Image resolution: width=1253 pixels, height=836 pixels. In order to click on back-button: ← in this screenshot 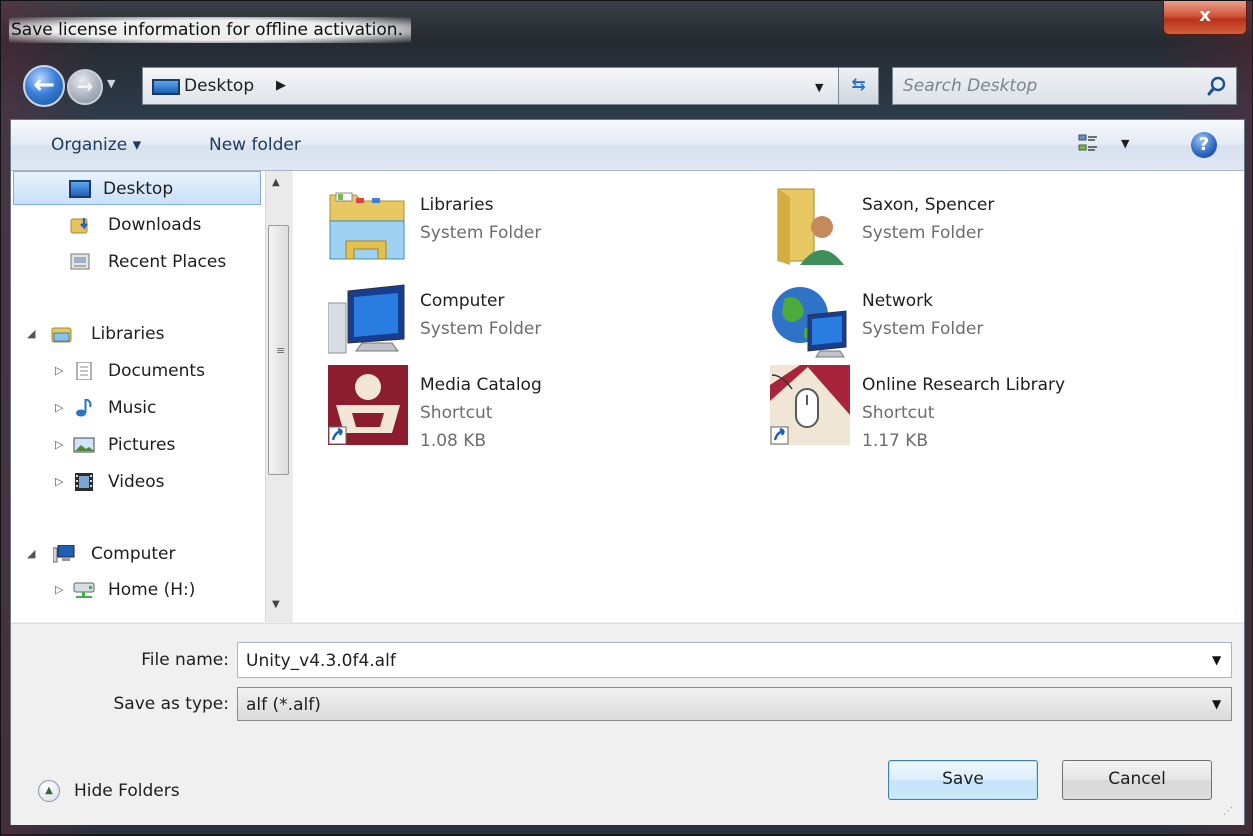, I will do `click(44, 86)`.